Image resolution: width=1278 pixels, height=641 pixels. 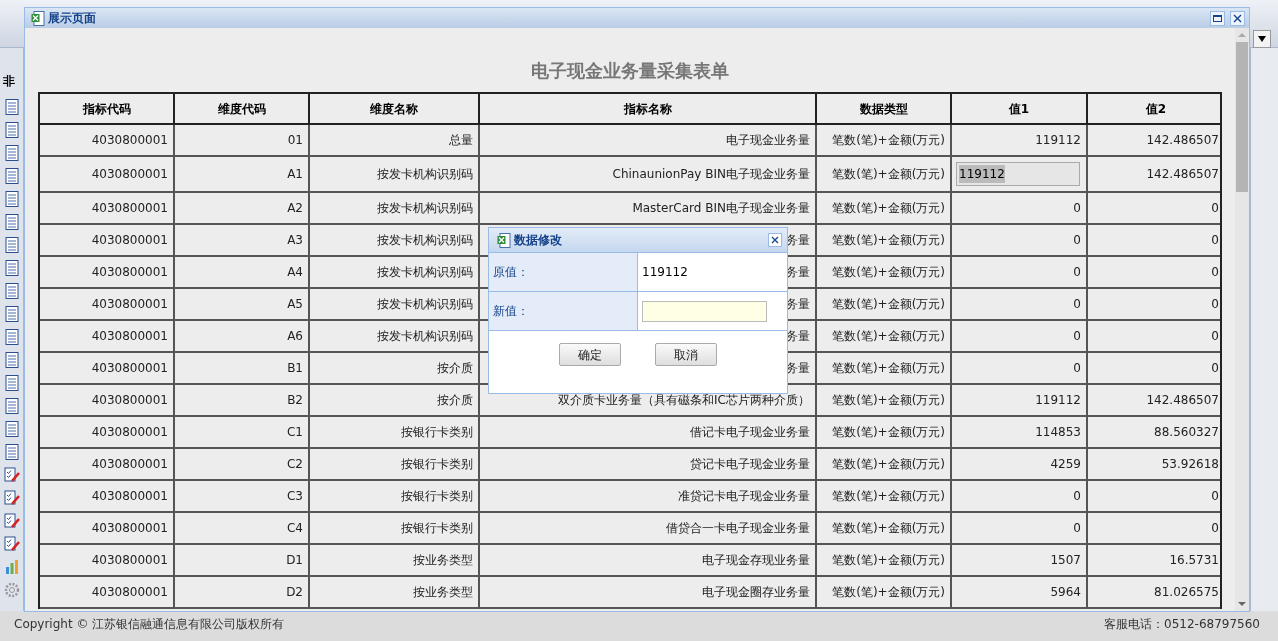 What do you see at coordinates (711, 174) in the screenshot?
I see `table-cell-text: ChinaunionPay BIN电子现金业务量` at bounding box center [711, 174].